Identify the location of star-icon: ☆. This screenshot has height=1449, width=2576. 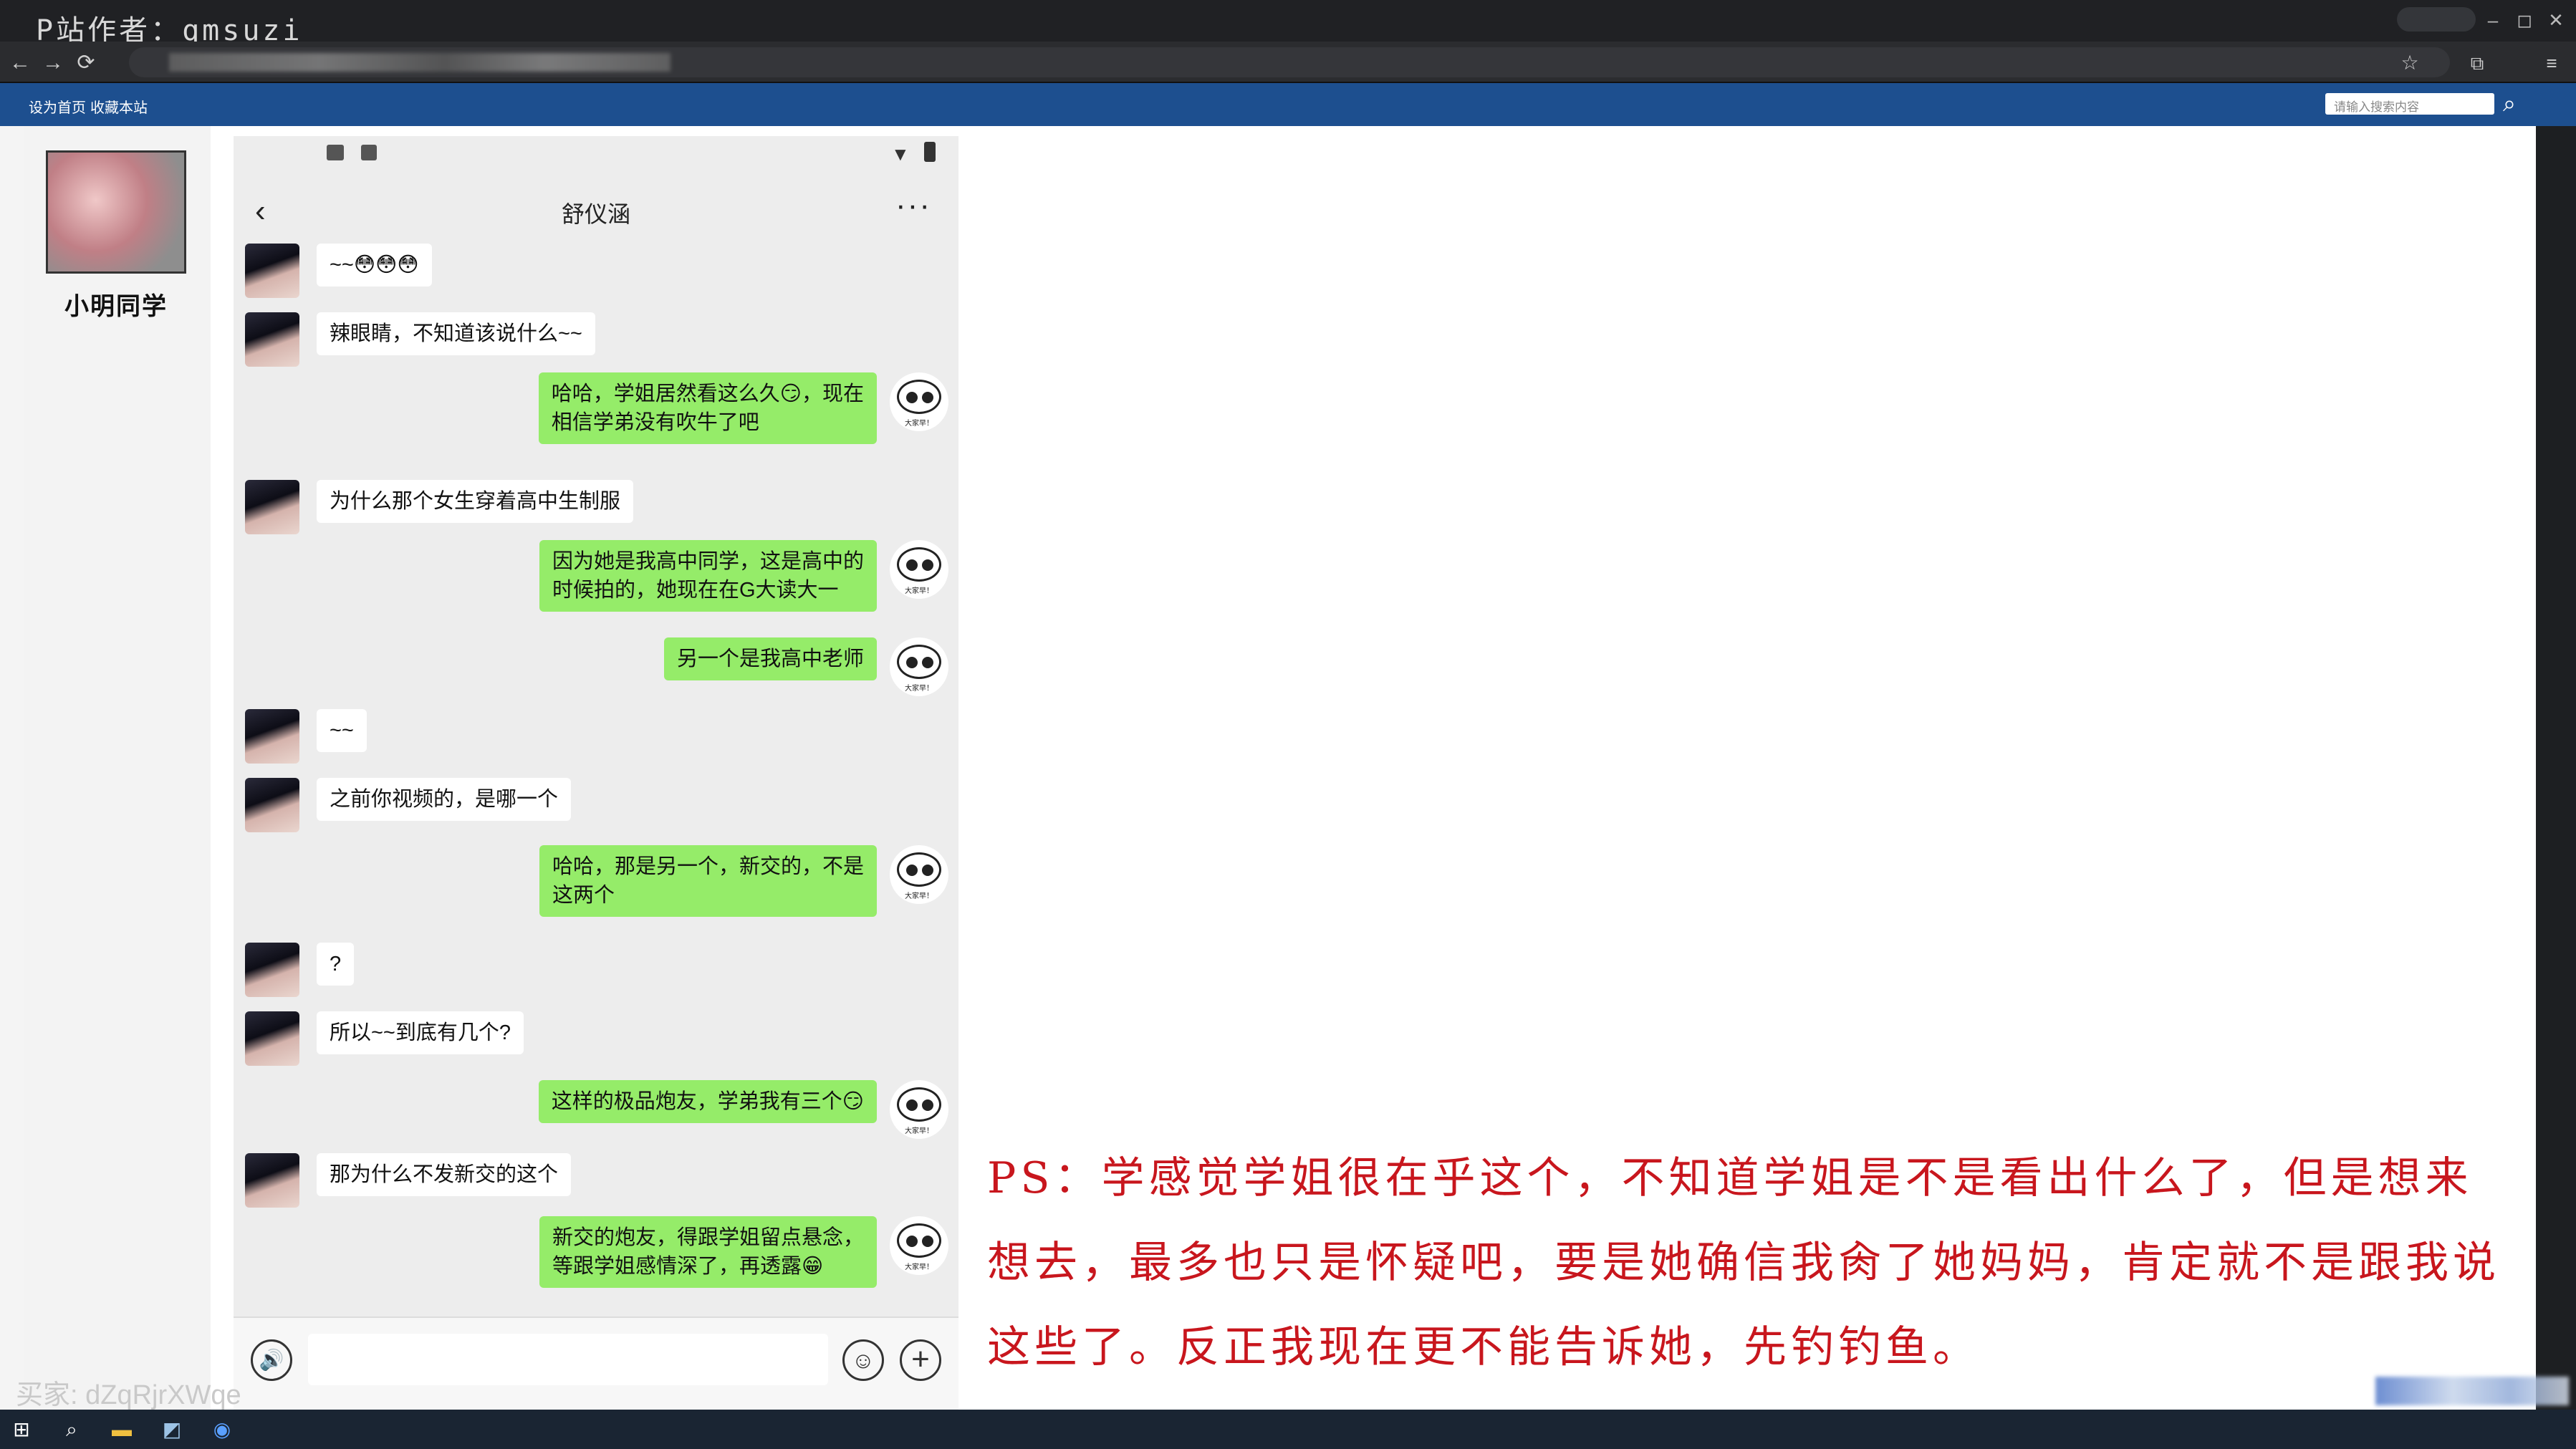
(2410, 63).